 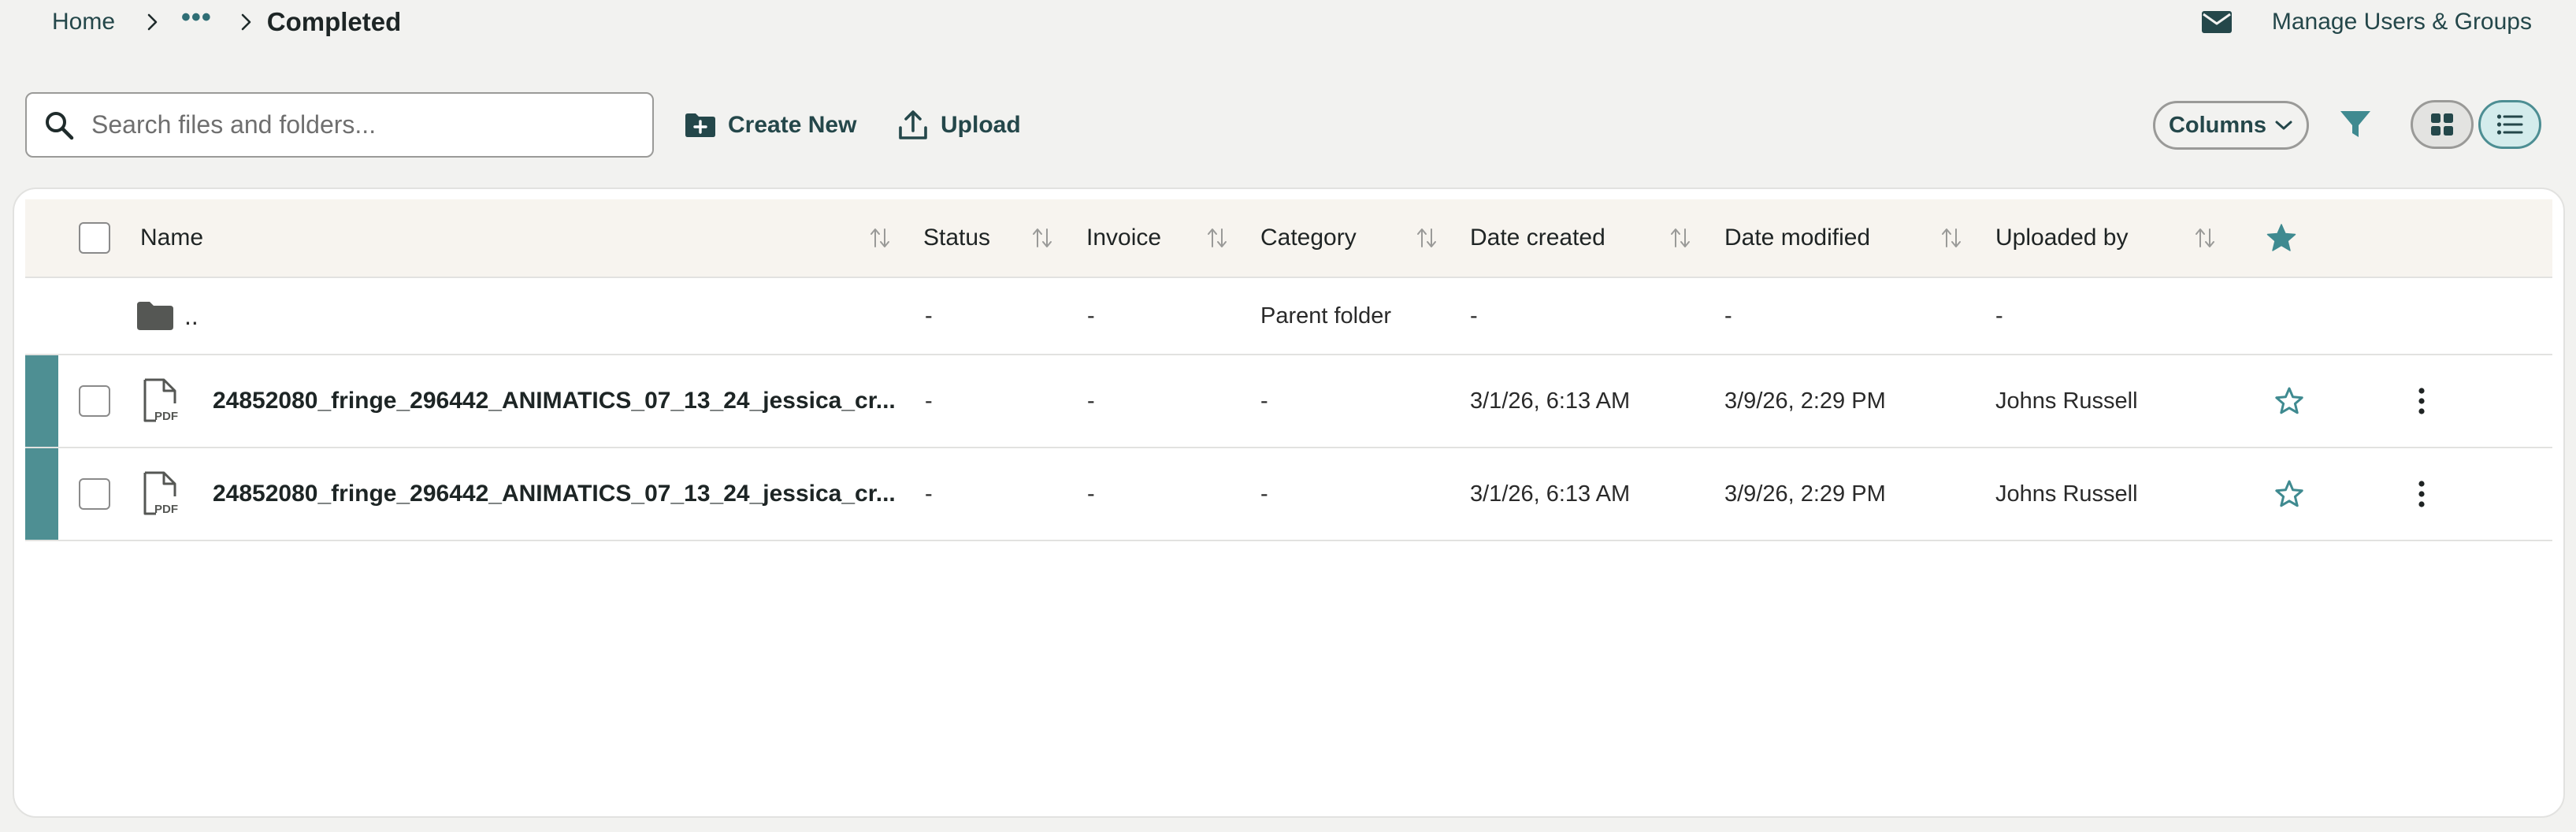 I want to click on breadcrumb-current: Completed, so click(x=334, y=21).